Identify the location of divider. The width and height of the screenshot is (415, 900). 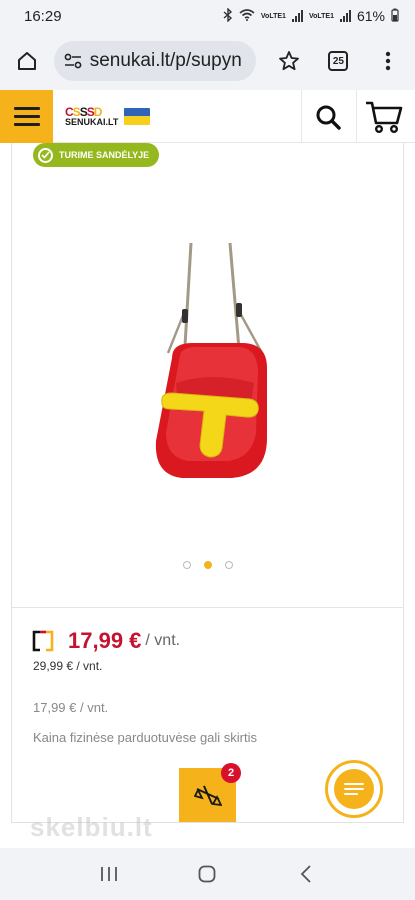
(207, 607).